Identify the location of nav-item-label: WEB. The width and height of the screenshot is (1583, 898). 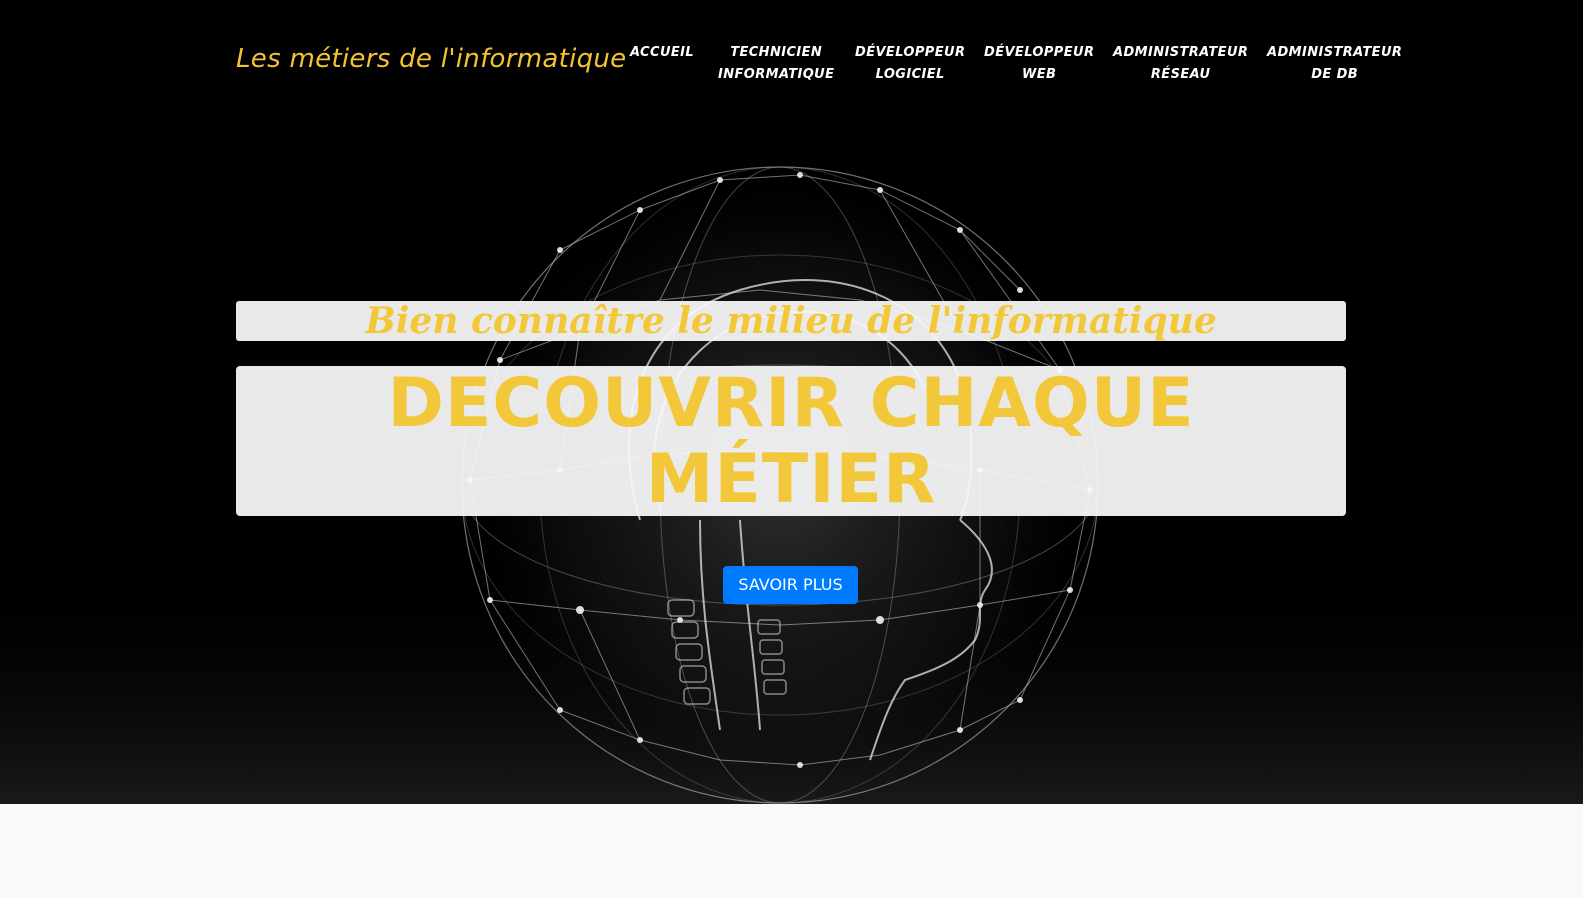
(1039, 74).